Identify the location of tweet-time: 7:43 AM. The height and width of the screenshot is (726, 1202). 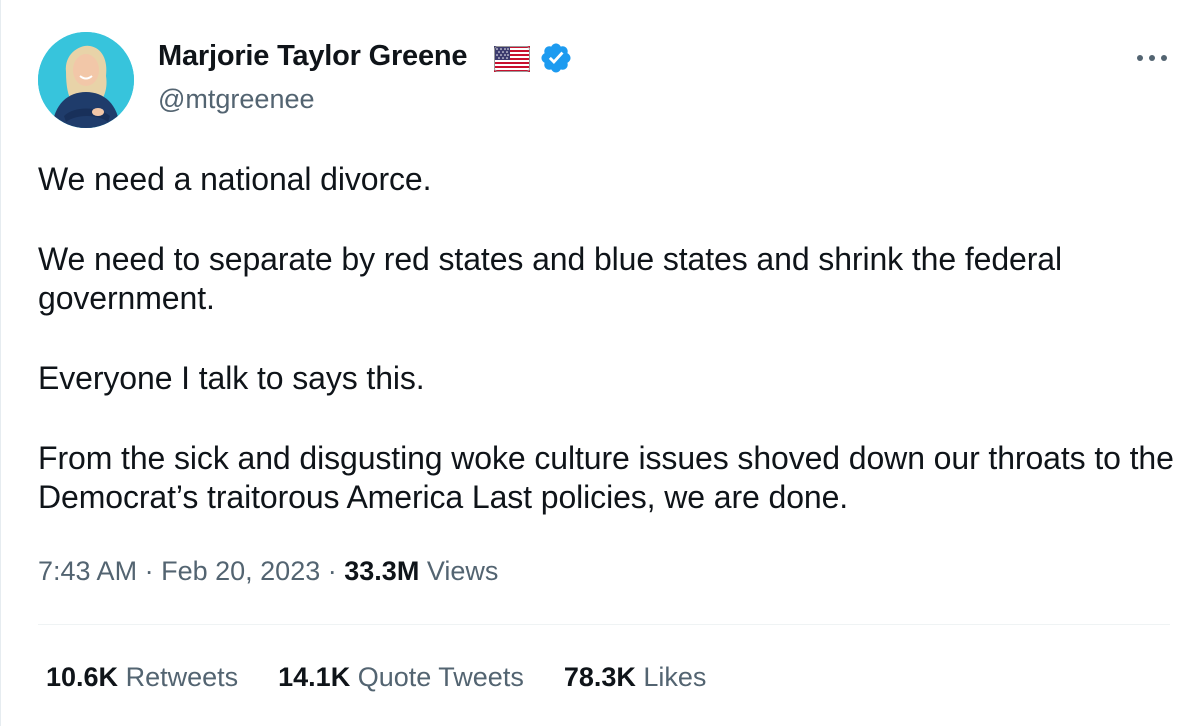
(87, 571).